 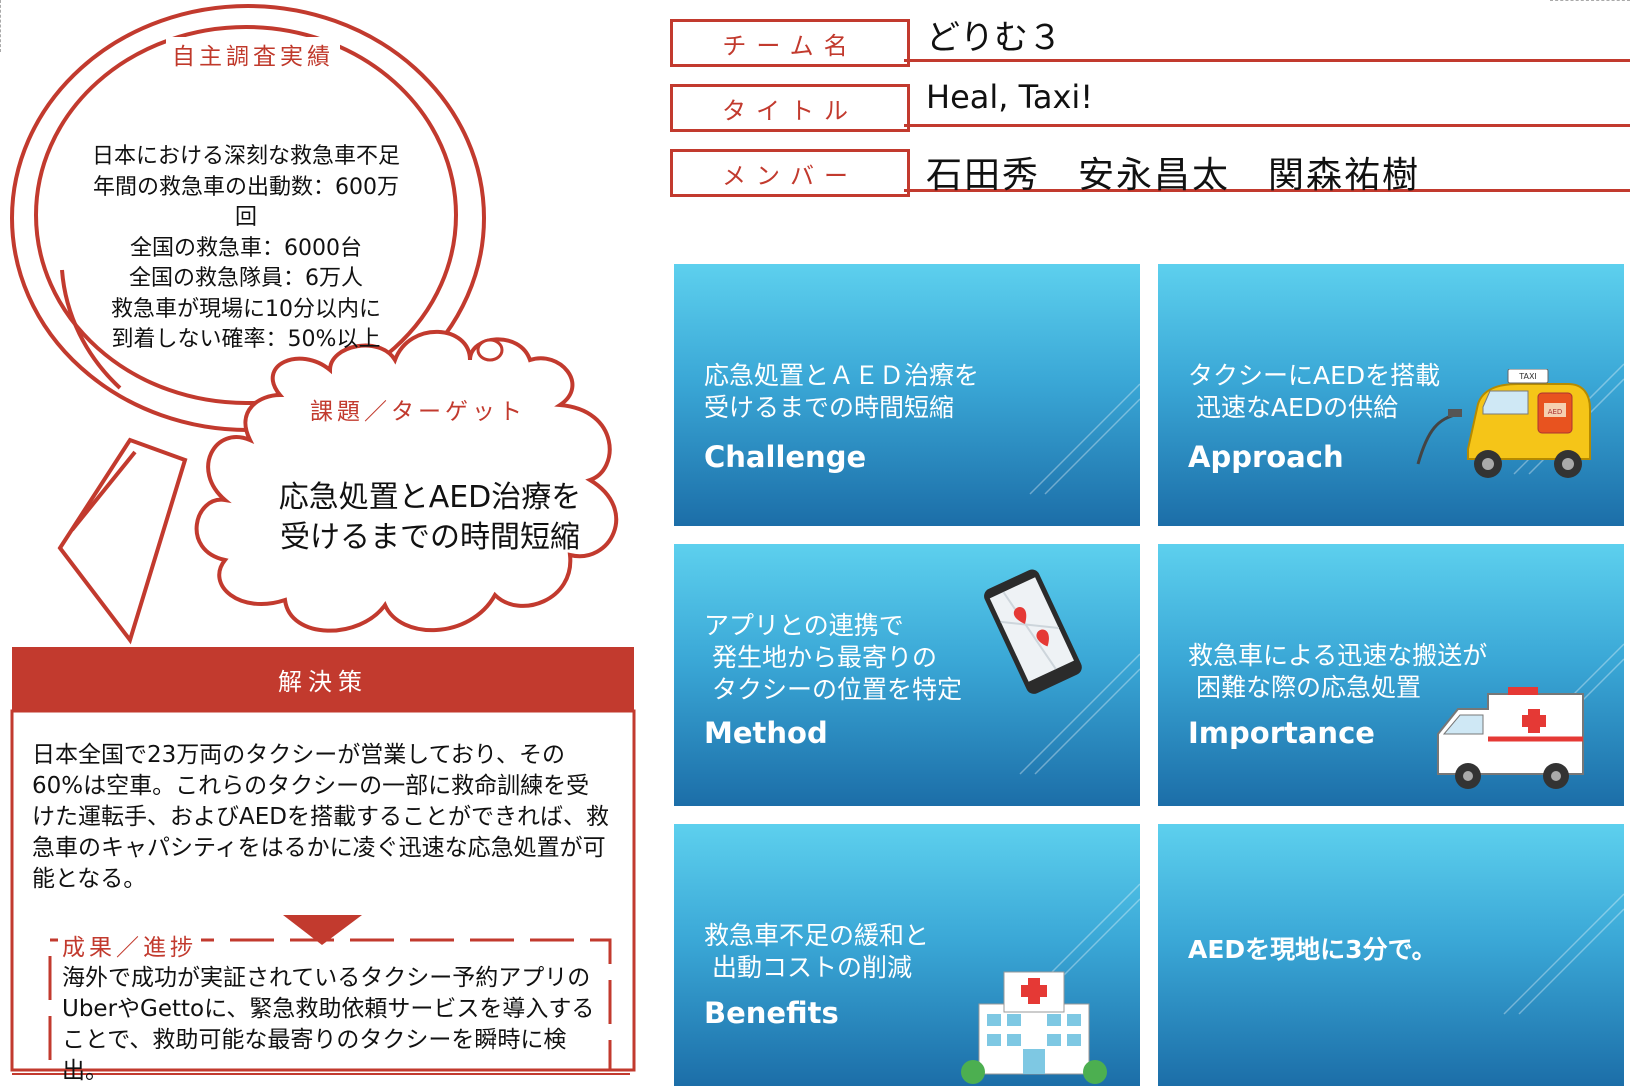 What do you see at coordinates (1033, 631) in the screenshot?
I see `smartphone-map-icon` at bounding box center [1033, 631].